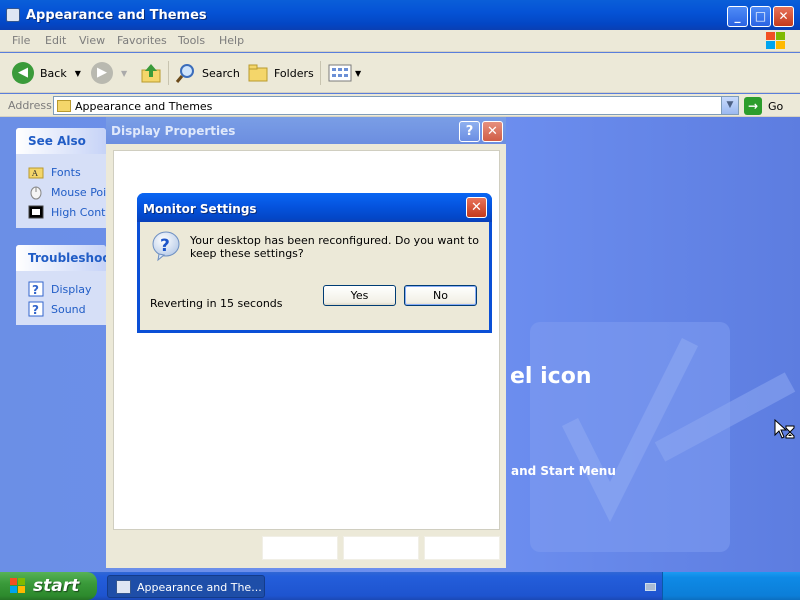  I want to click on forward-button: ▶ ▼, so click(109, 73).